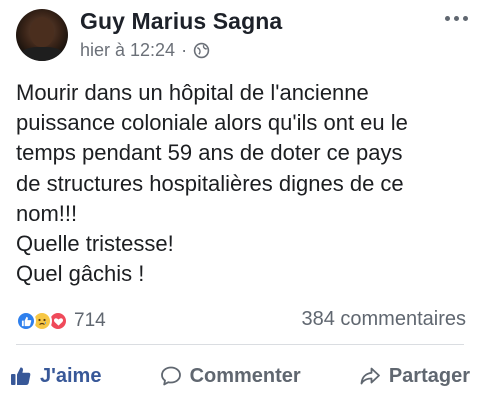 Image resolution: width=480 pixels, height=408 pixels. I want to click on reactions-summary: 714, so click(61, 321).